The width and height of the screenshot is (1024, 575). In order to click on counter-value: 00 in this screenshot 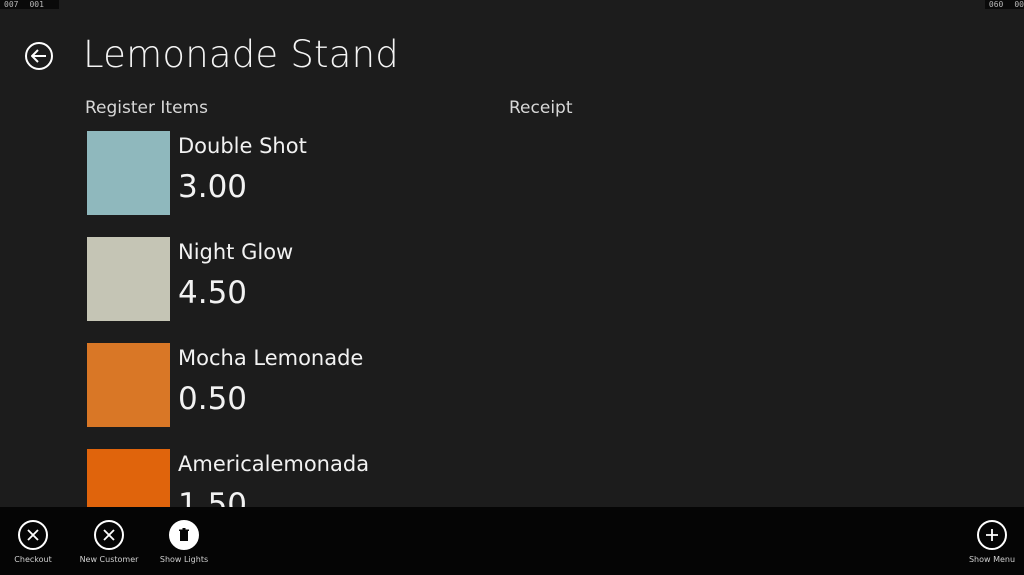, I will do `click(1019, 4)`.